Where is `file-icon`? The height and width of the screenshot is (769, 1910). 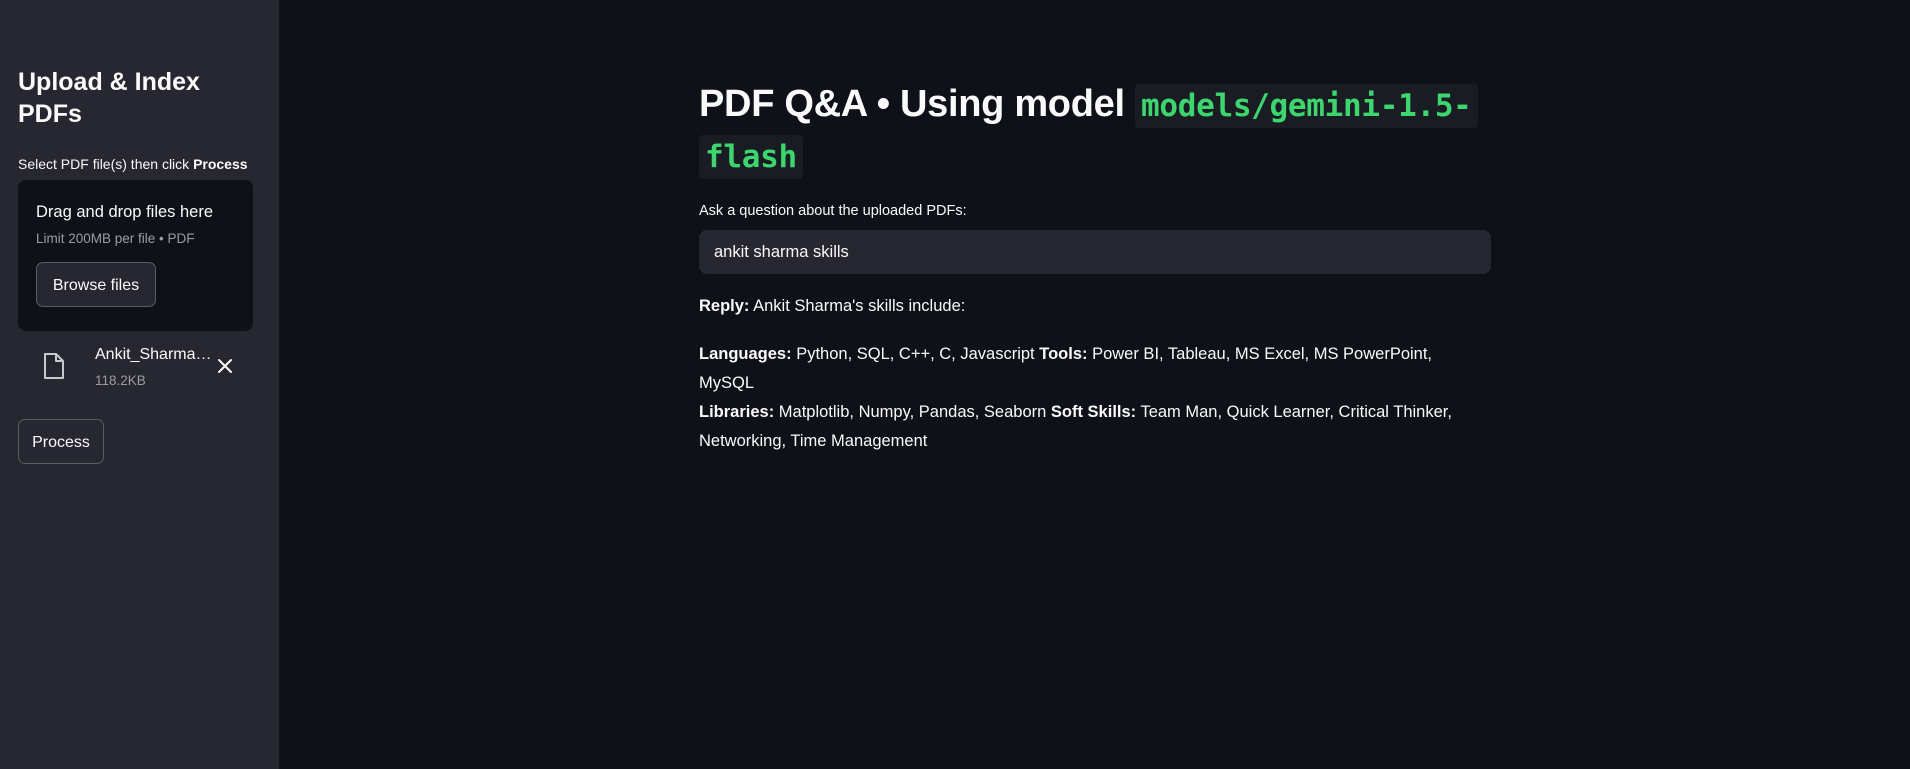 file-icon is located at coordinates (54, 366).